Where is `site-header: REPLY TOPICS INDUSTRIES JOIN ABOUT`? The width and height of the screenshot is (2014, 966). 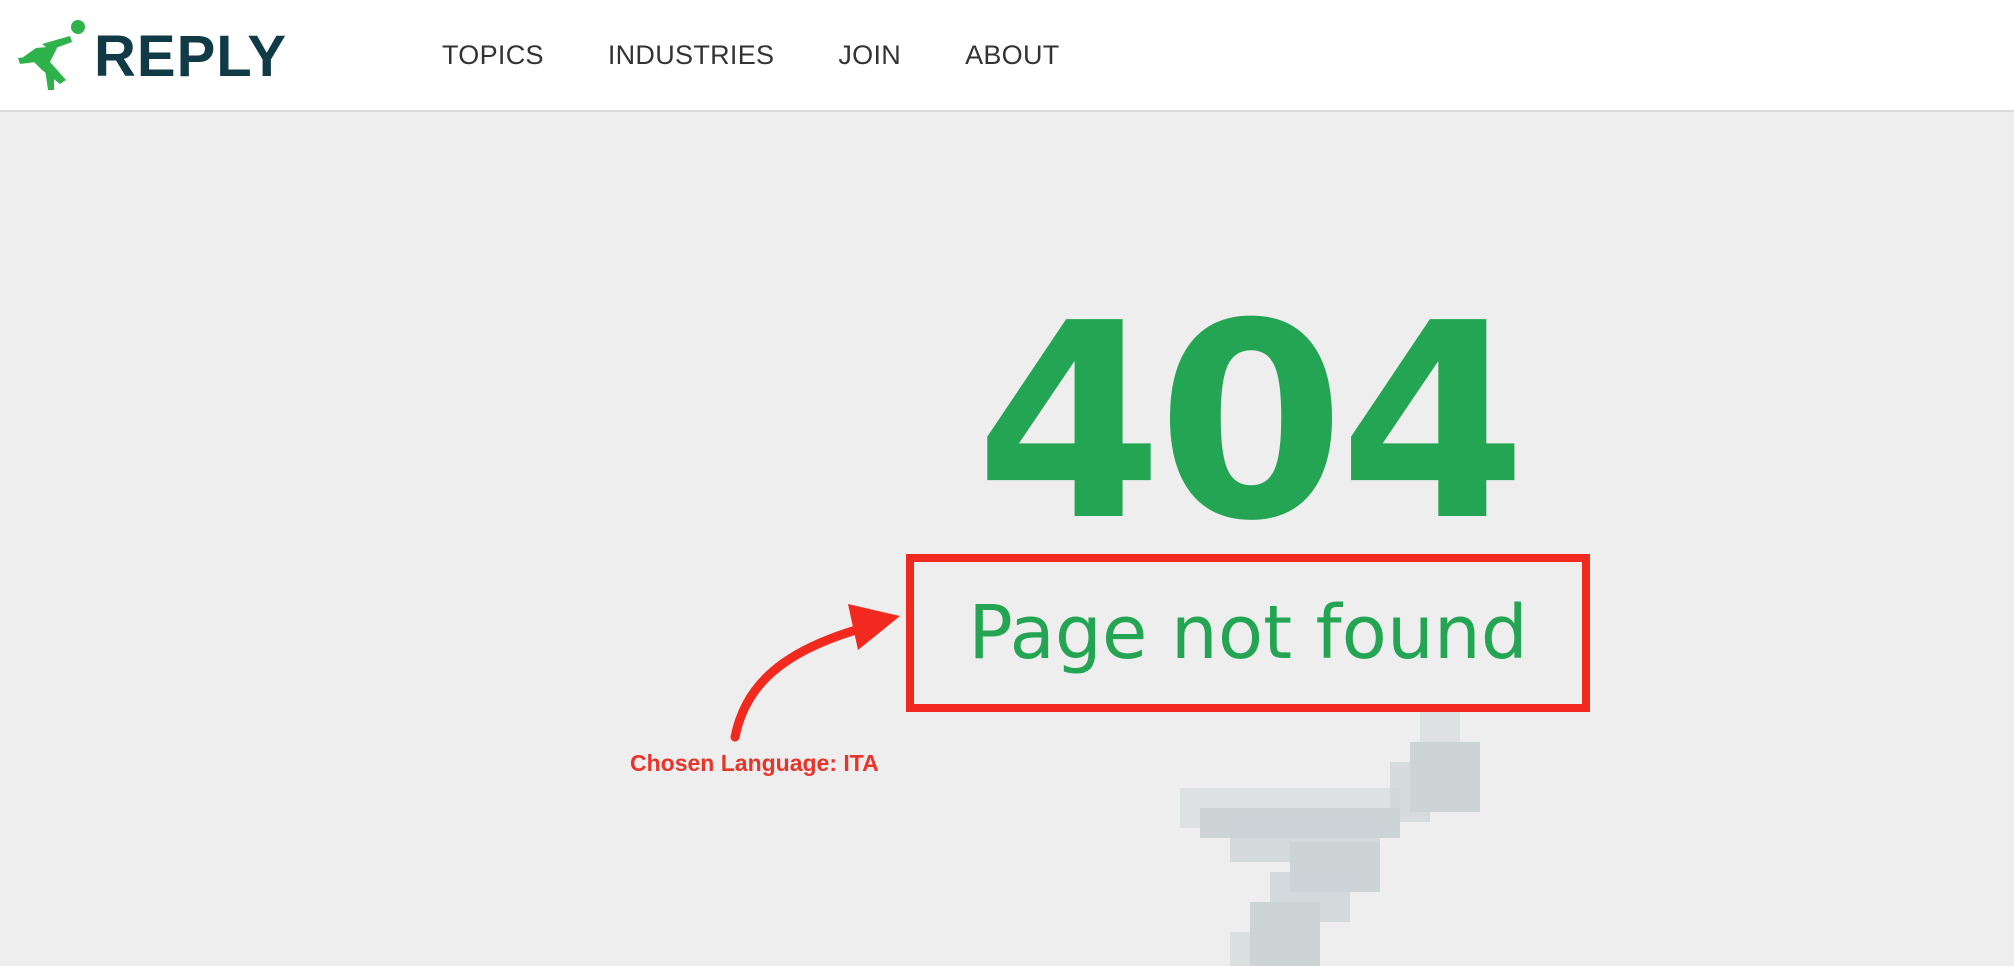
site-header: REPLY TOPICS INDUSTRIES JOIN ABOUT is located at coordinates (1007, 56).